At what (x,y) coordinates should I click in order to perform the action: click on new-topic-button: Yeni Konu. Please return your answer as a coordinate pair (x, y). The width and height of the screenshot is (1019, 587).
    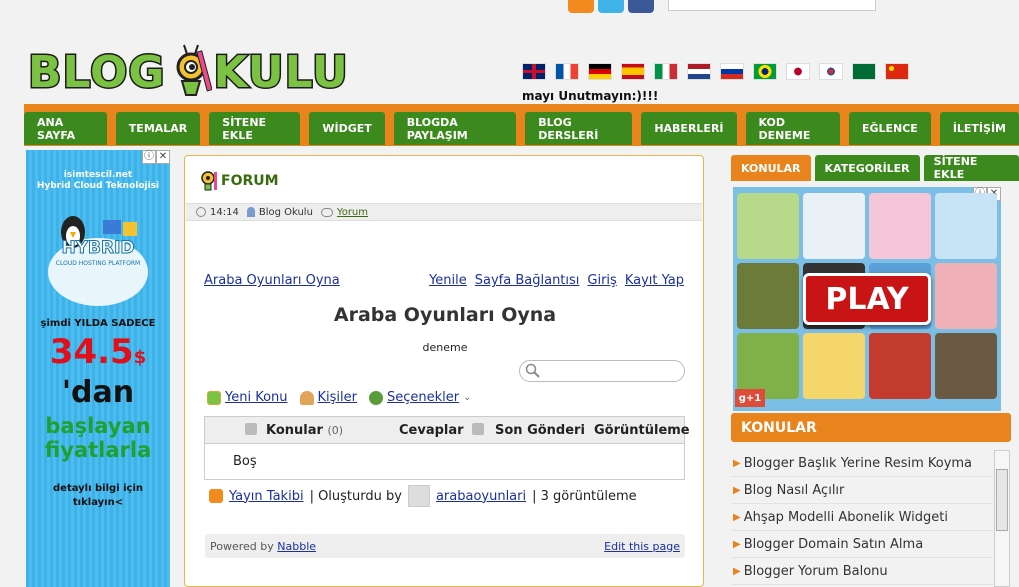
    Looking at the image, I should click on (247, 397).